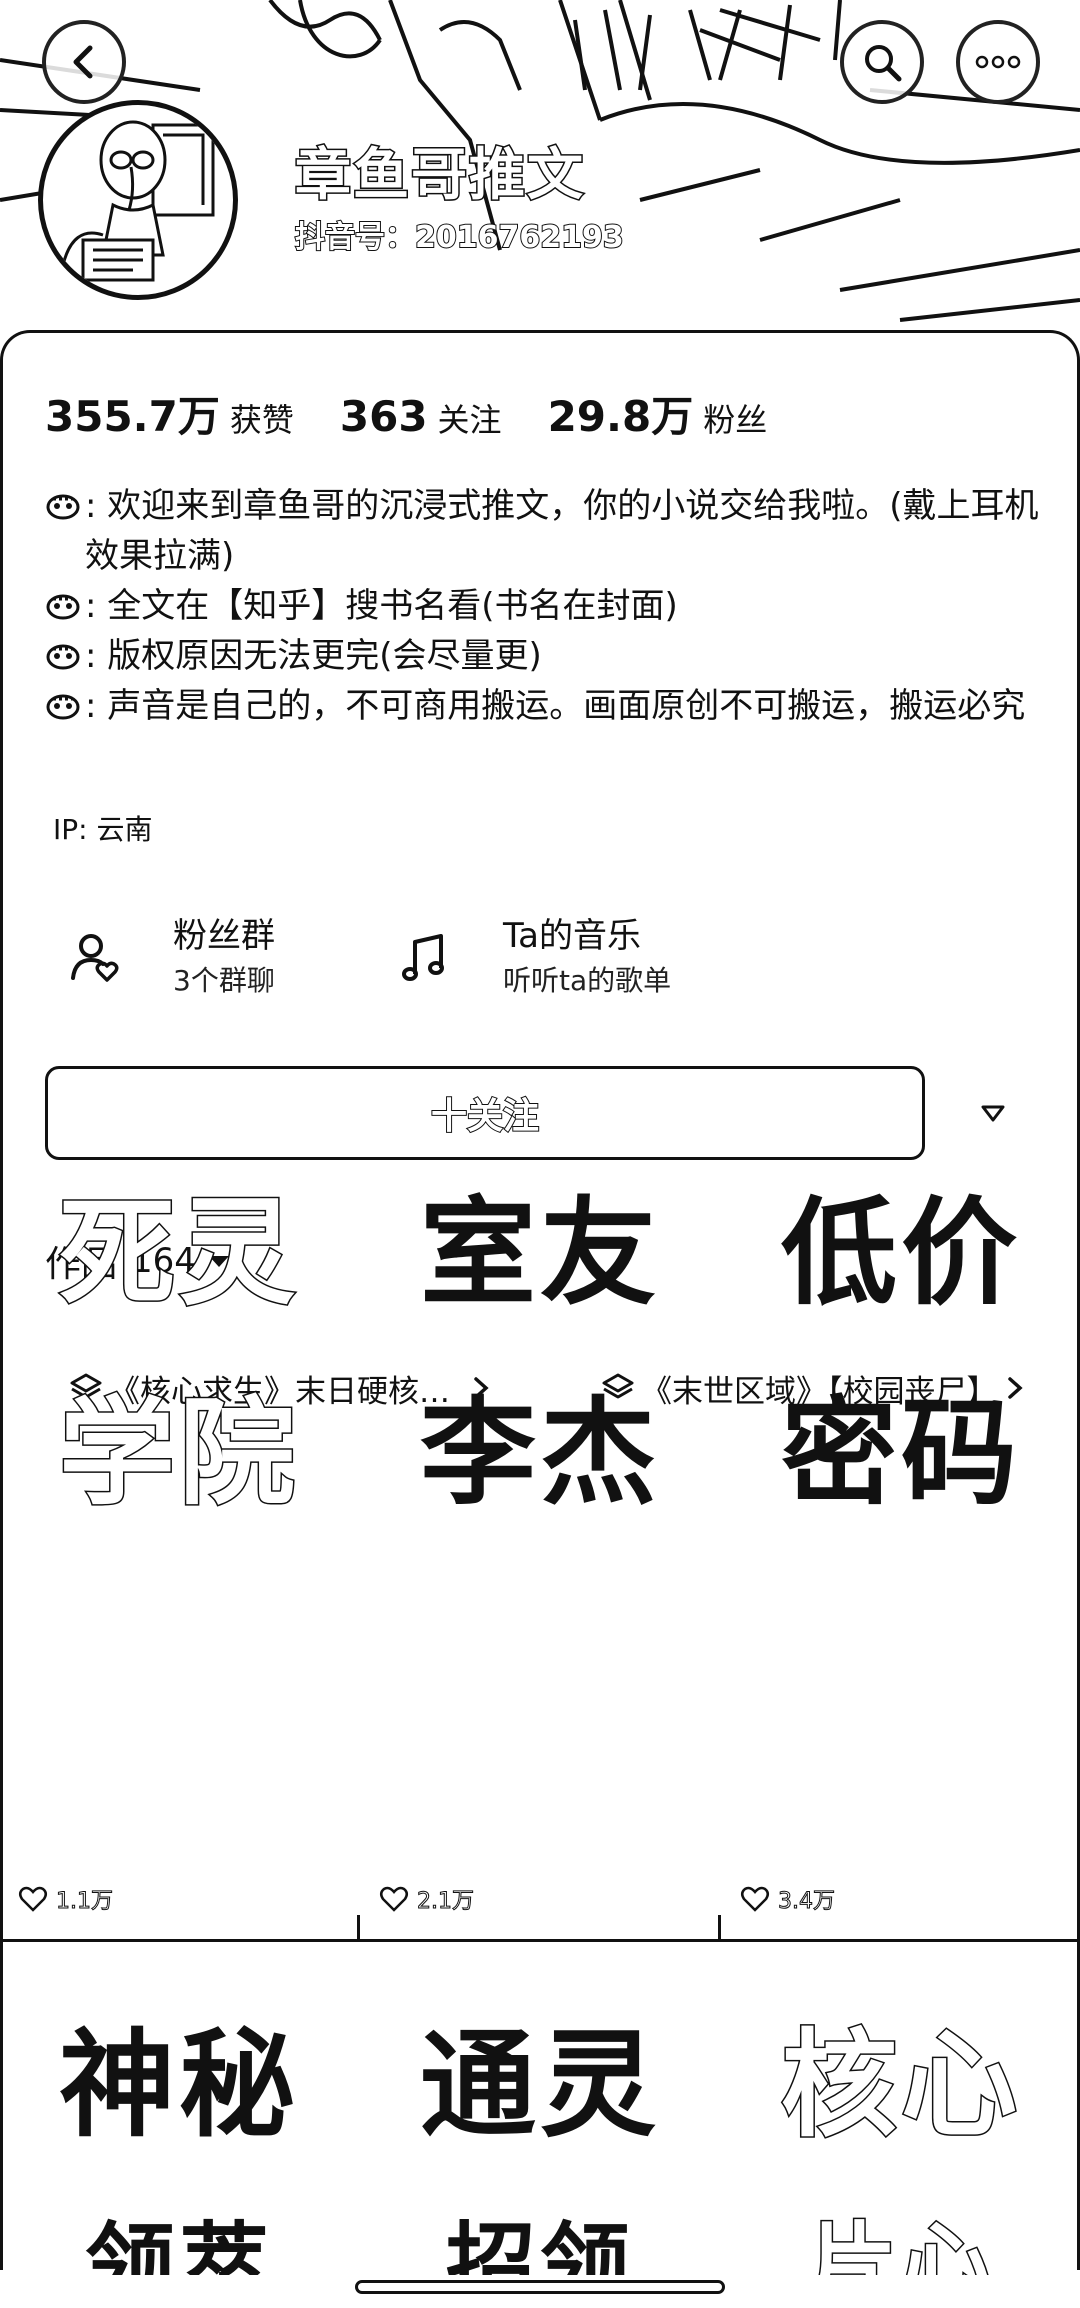 This screenshot has width=1080, height=2308. Describe the element at coordinates (540, 1559) in the screenshot. I see `video-tile: 室友 李杰 2.1万` at that location.